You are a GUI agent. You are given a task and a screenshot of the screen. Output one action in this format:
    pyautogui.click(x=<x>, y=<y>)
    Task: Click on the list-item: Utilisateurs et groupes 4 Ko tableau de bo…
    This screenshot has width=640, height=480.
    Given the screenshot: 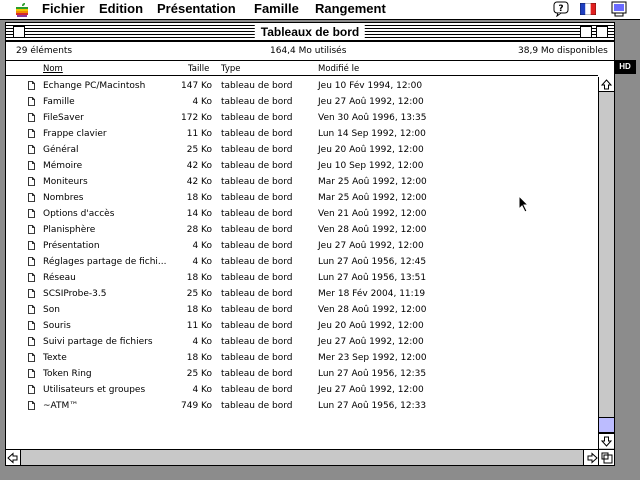 What is the action you would take?
    pyautogui.click(x=302, y=390)
    